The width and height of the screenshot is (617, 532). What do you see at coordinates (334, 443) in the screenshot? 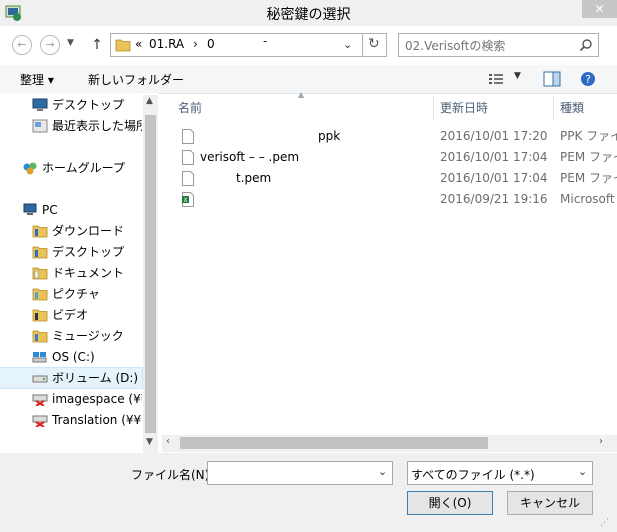
I see `file-list-scroll-thumb` at bounding box center [334, 443].